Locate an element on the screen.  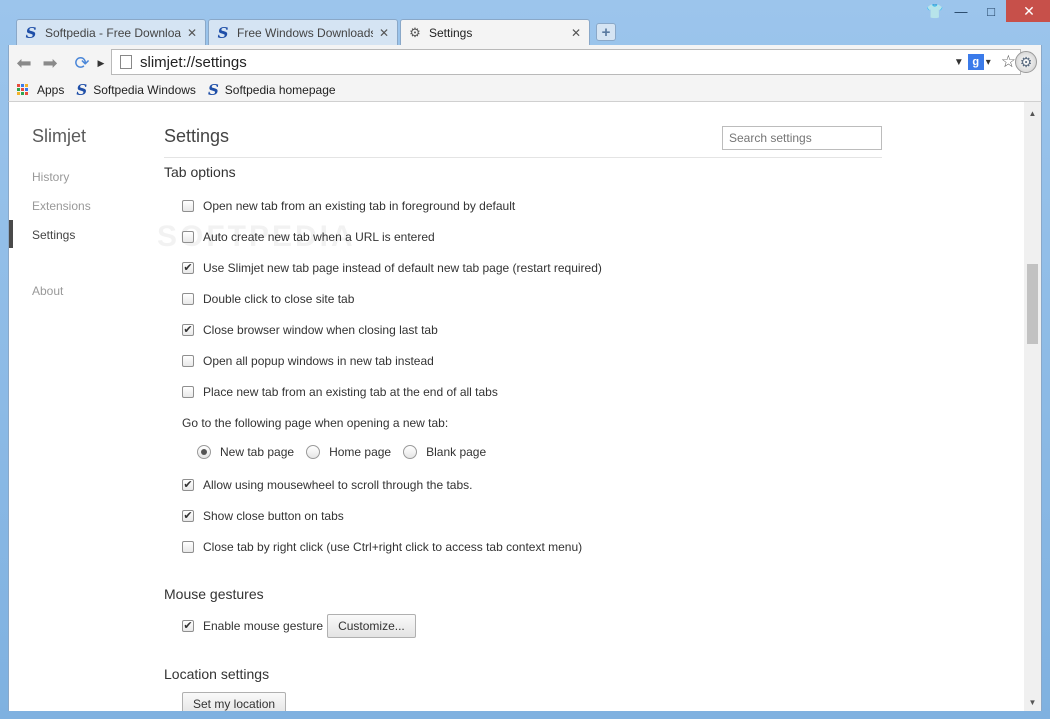
radio-label: Home page is located at coordinates (360, 452).